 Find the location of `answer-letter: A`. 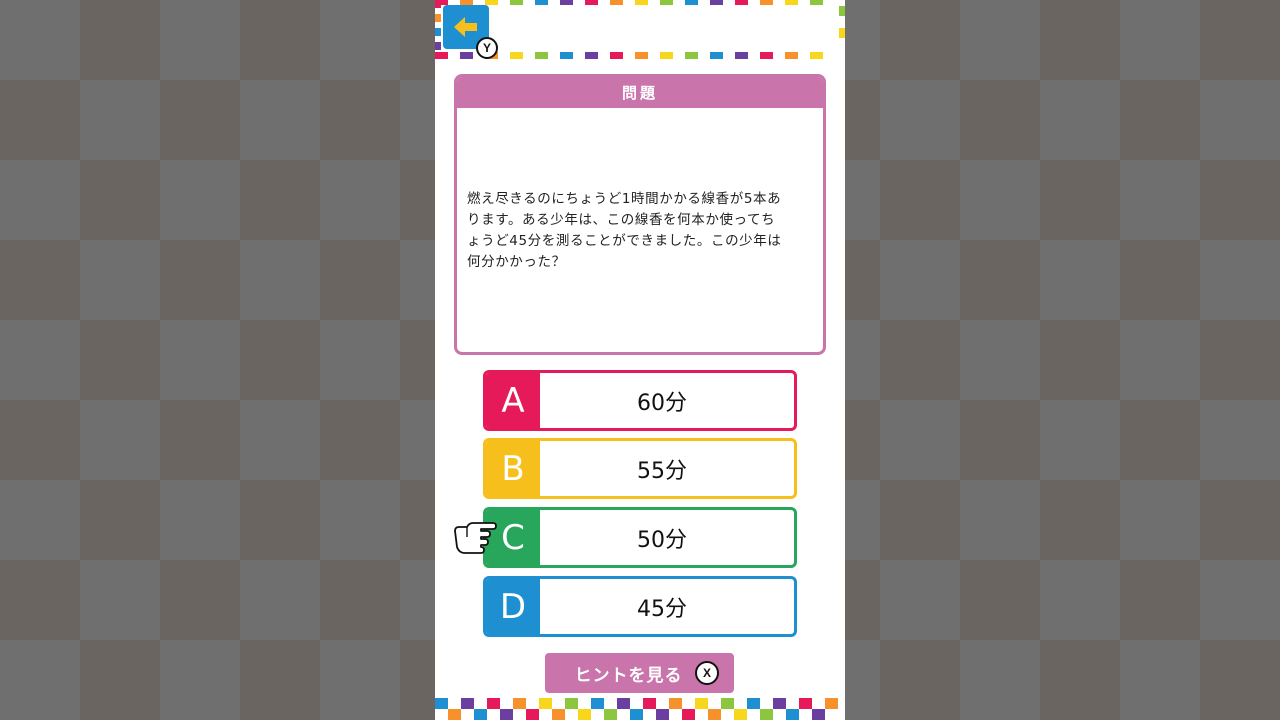

answer-letter: A is located at coordinates (513, 400).